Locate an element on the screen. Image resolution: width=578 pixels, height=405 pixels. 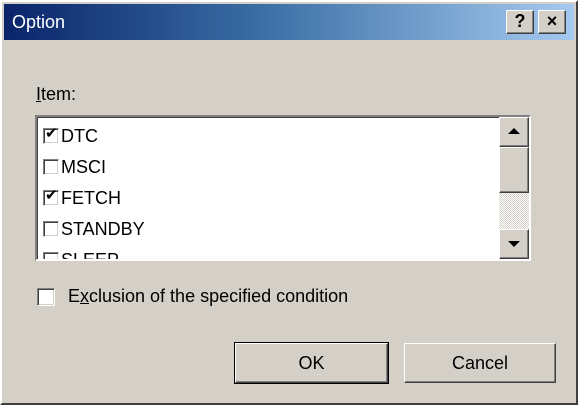
list-item-sleep: SLEEP is located at coordinates (269, 253).